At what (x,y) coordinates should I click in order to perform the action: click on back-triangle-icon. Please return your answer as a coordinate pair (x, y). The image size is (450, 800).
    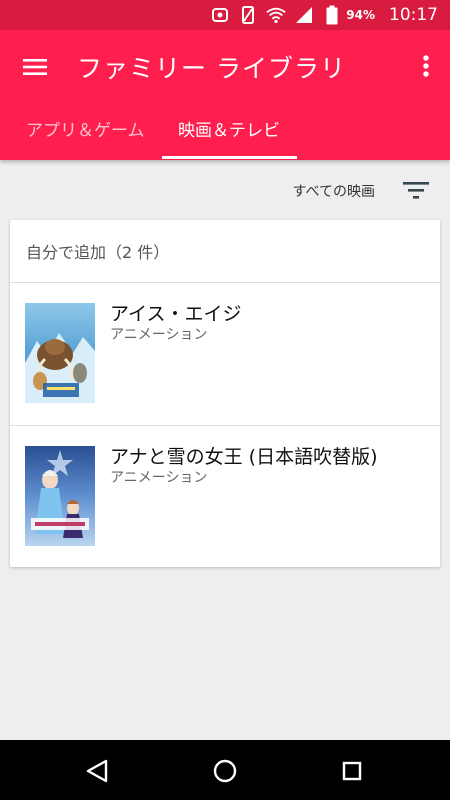
    Looking at the image, I should click on (97, 771).